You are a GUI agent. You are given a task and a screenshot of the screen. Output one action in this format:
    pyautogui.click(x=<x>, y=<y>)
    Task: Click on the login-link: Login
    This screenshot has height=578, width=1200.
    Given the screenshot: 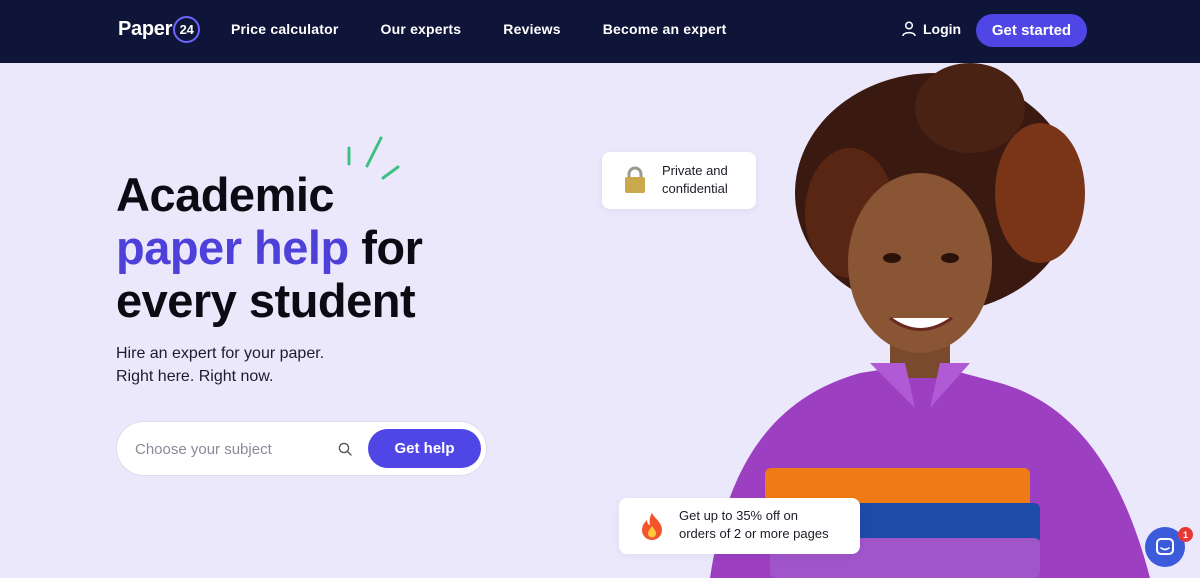 What is the action you would take?
    pyautogui.click(x=931, y=29)
    